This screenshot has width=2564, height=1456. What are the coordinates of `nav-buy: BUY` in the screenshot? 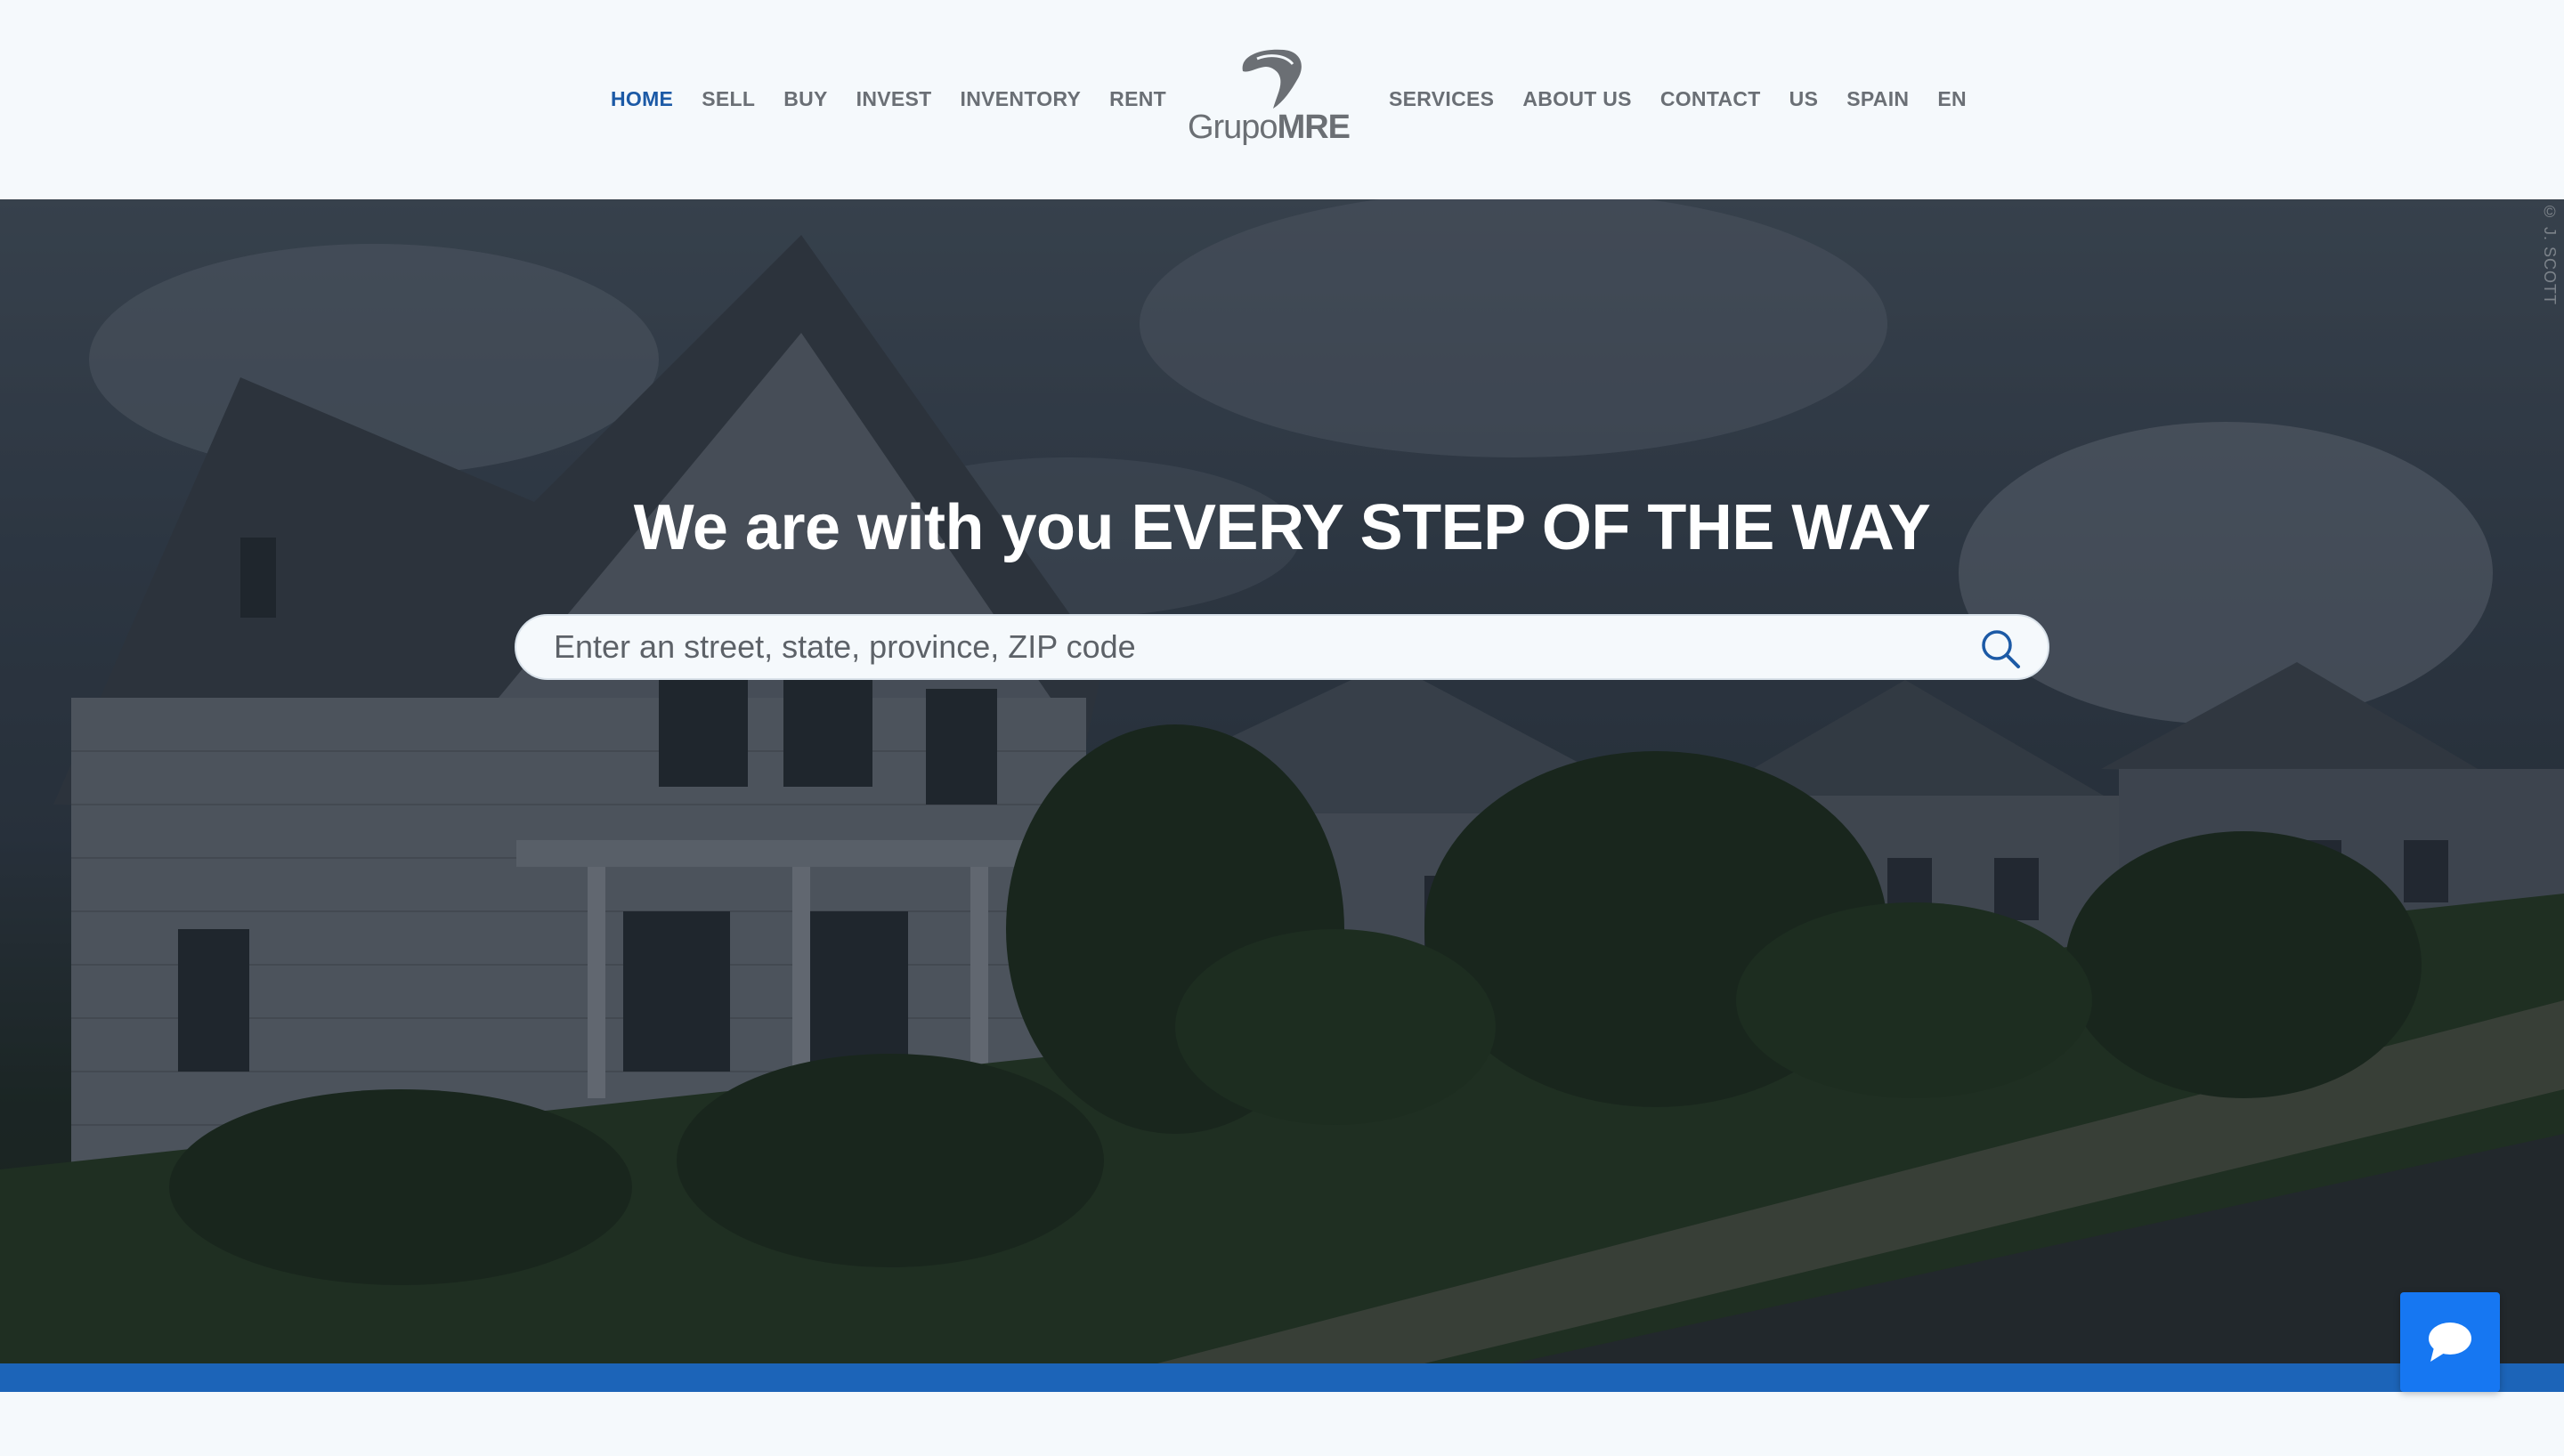 It's located at (805, 98).